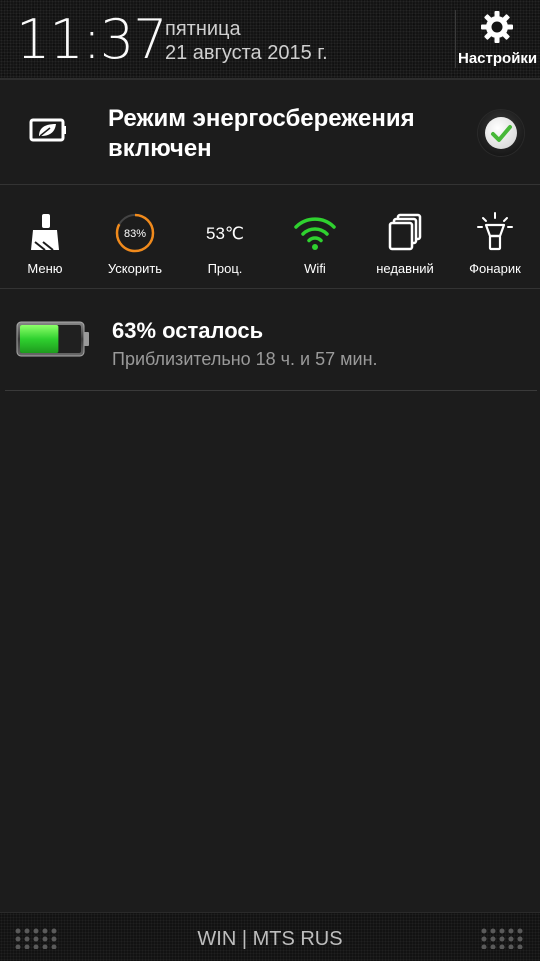  What do you see at coordinates (47, 130) in the screenshot?
I see `leaf-battery-icon` at bounding box center [47, 130].